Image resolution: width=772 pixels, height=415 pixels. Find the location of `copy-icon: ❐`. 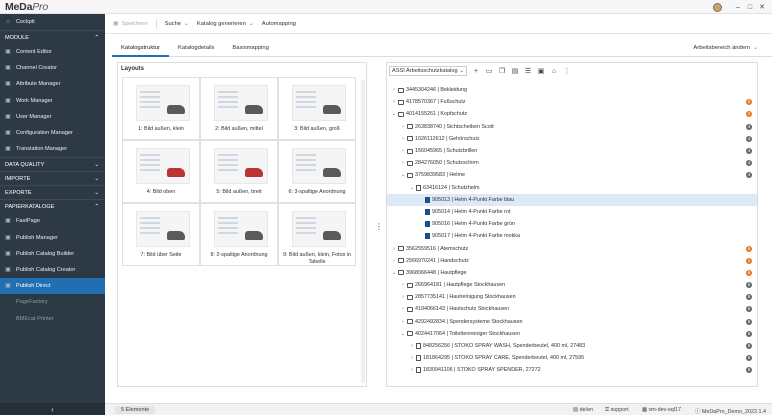

copy-icon: ❐ is located at coordinates (502, 71).